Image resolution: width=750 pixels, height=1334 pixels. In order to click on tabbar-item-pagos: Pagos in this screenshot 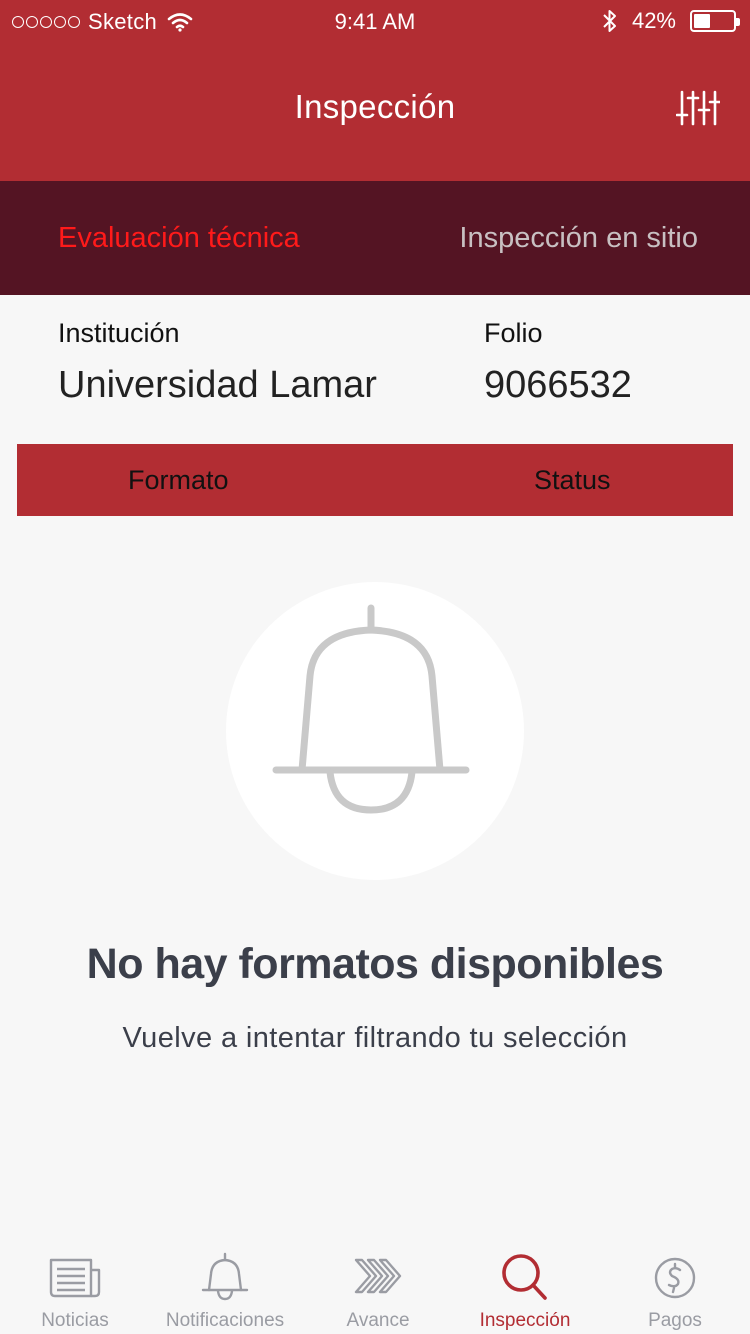, I will do `click(675, 1285)`.